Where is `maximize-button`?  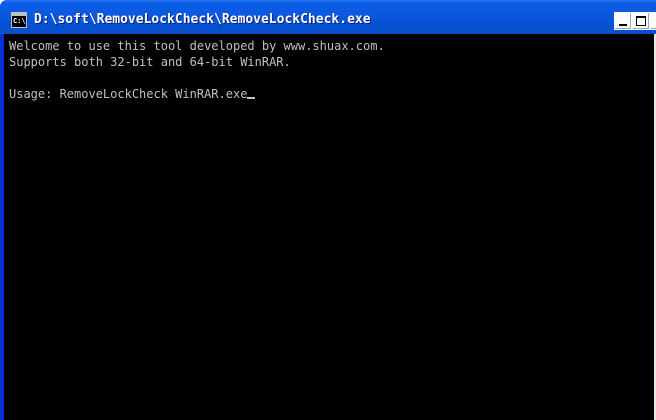 maximize-button is located at coordinates (641, 21).